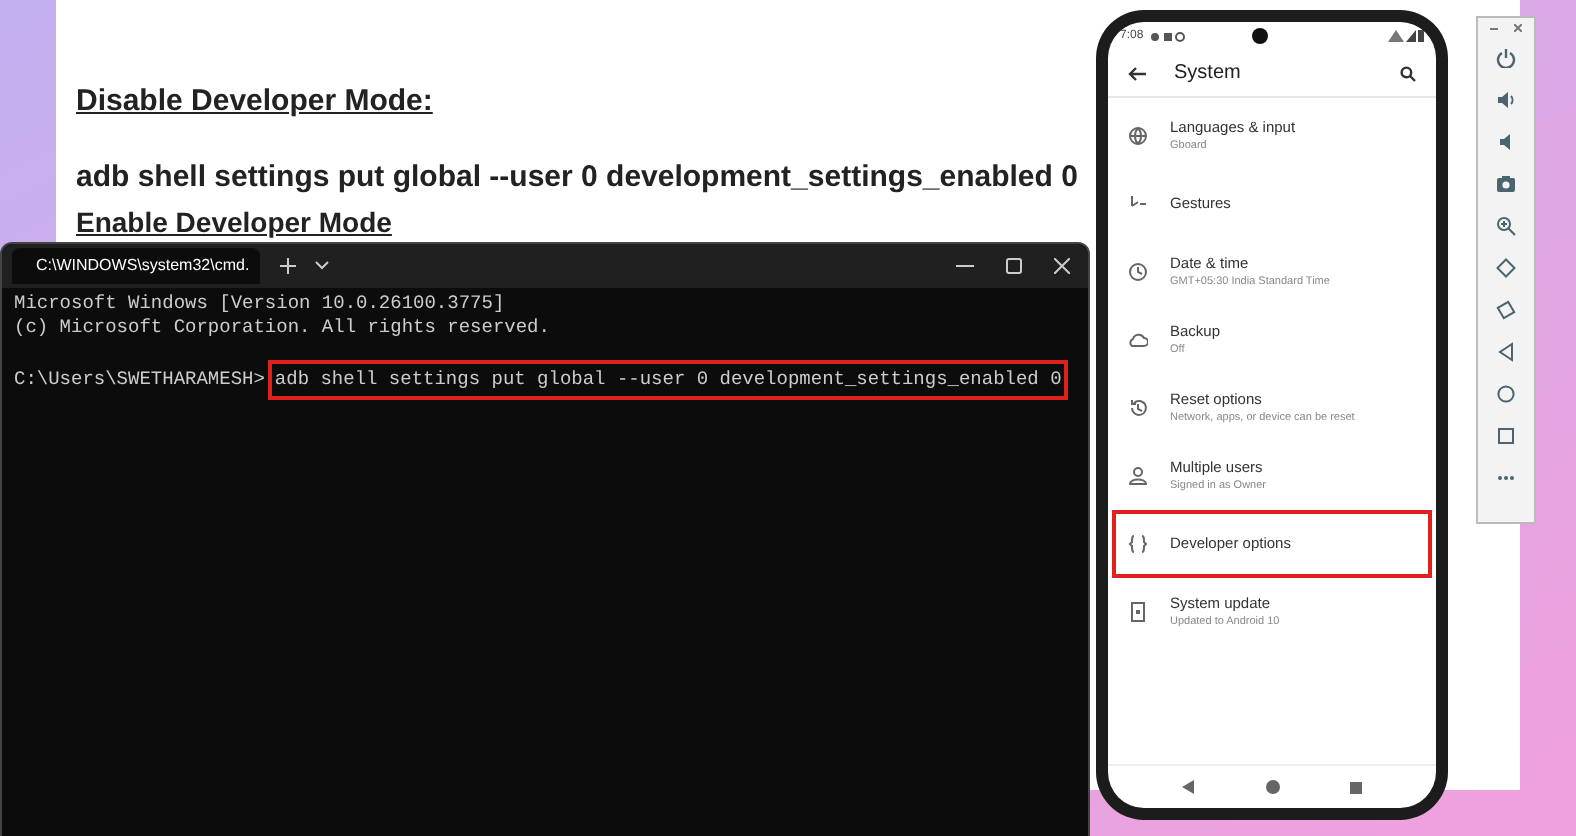 The width and height of the screenshot is (1576, 836). What do you see at coordinates (1189, 787) in the screenshot?
I see `back-nav-icon` at bounding box center [1189, 787].